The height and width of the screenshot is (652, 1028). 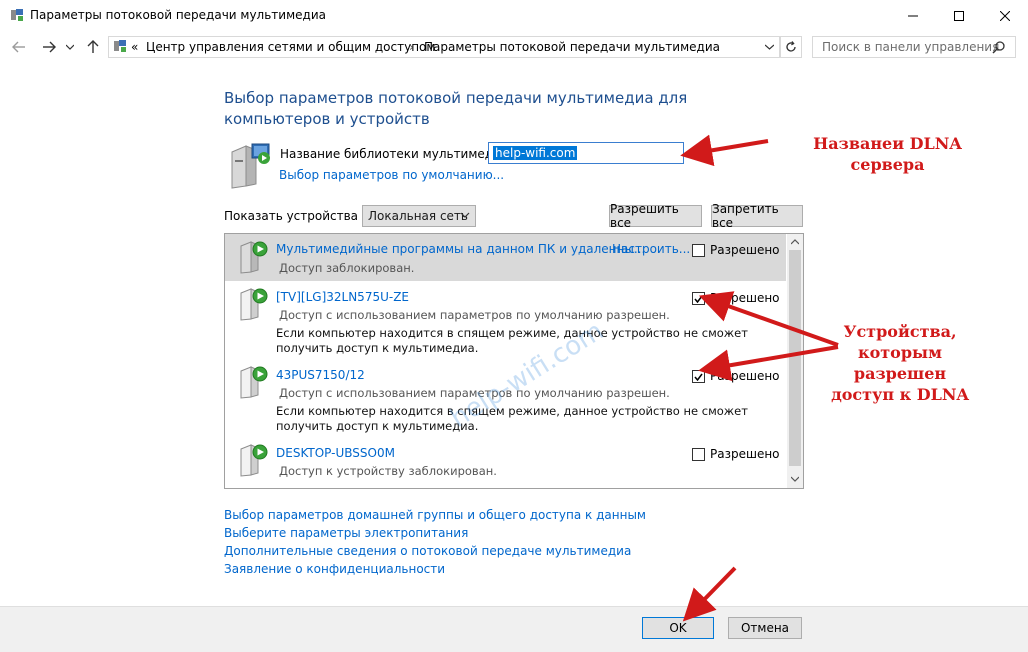 What do you see at coordinates (396, 154) in the screenshot?
I see `library-name-label: Название библиотеки мультимедиа:` at bounding box center [396, 154].